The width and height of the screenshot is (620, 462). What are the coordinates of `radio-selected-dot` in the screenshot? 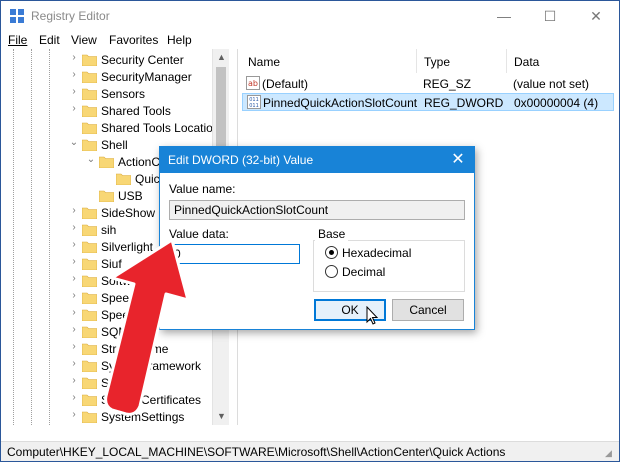 It's located at (331, 252).